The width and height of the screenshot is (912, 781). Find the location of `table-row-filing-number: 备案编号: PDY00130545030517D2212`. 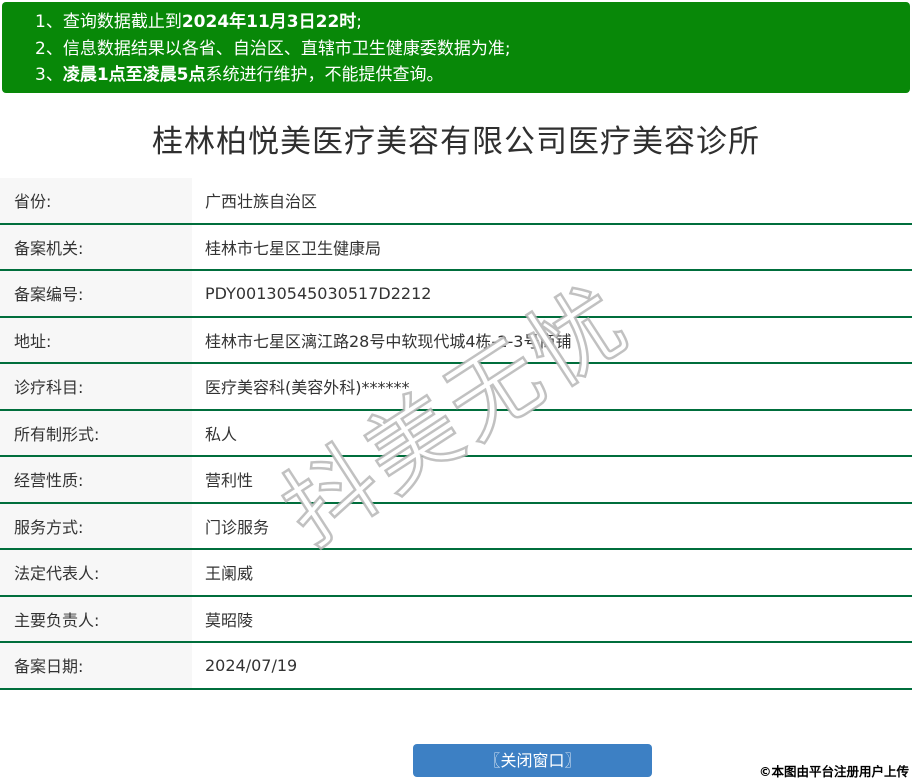

table-row-filing-number: 备案编号: PDY00130545030517D2212 is located at coordinates (456, 294).